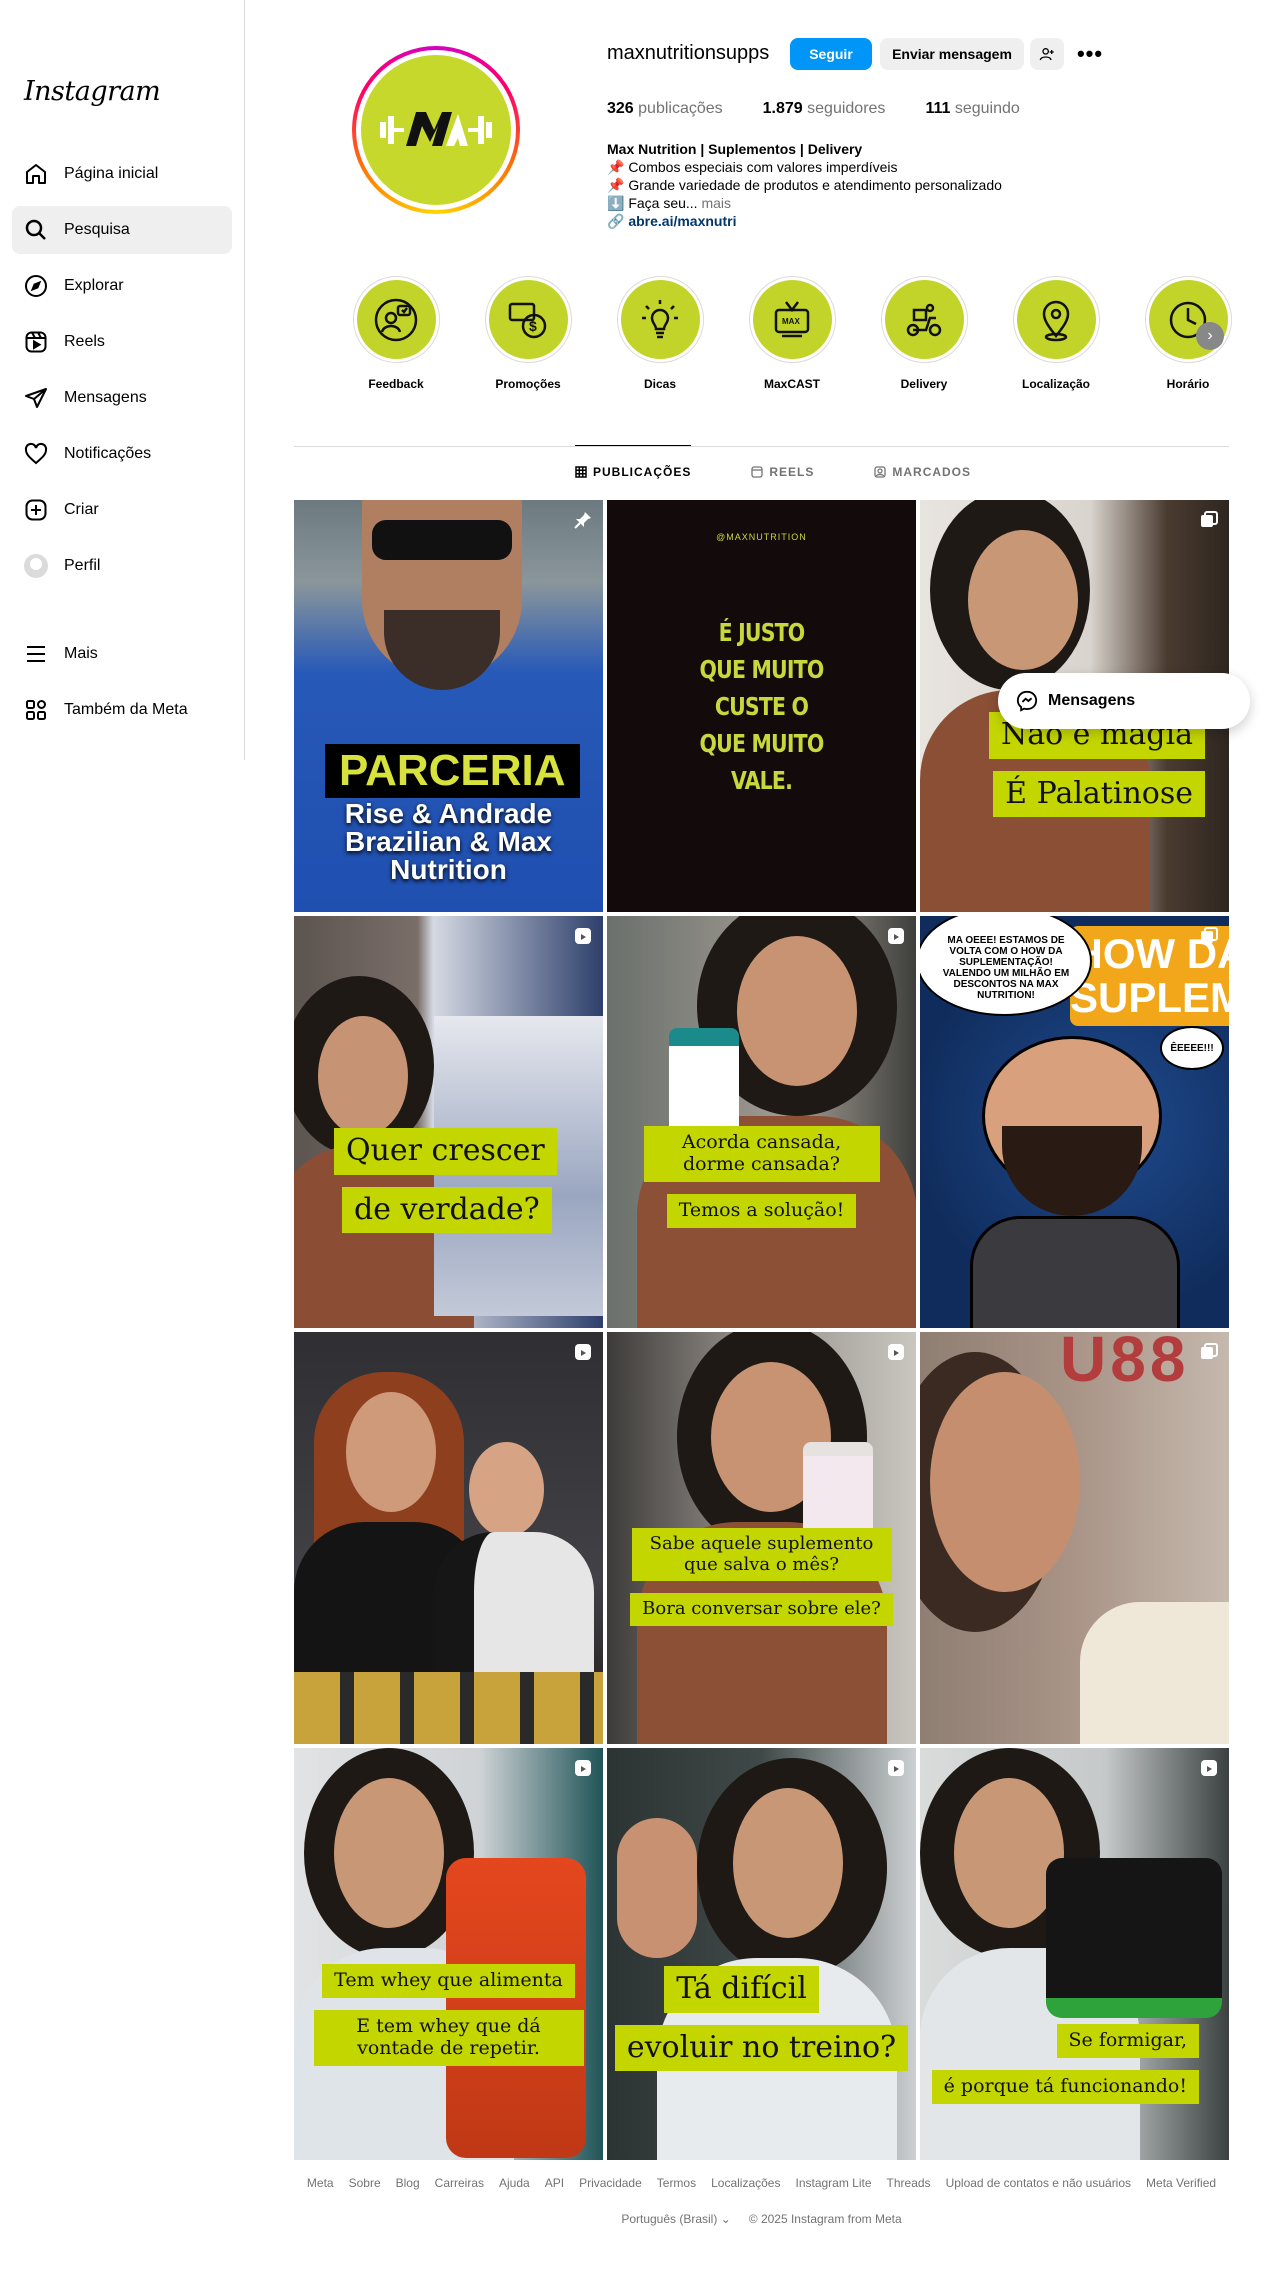  I want to click on lightbulb-icon, so click(660, 318).